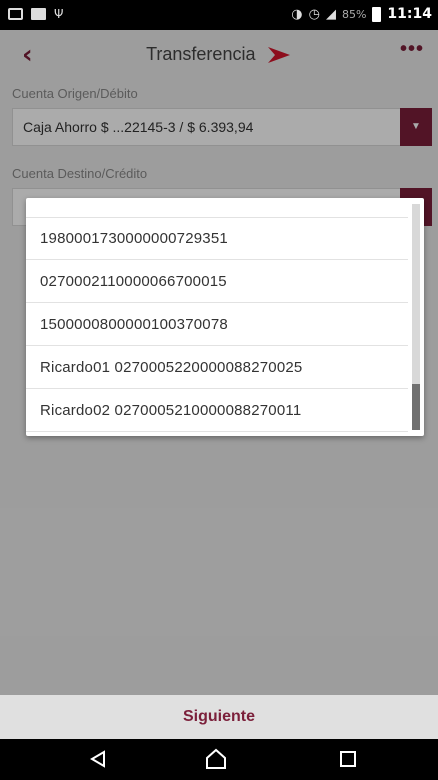 The width and height of the screenshot is (438, 780). I want to click on alarm-icon: ◷, so click(314, 14).